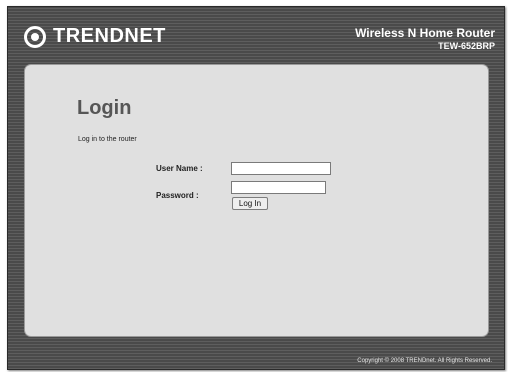 The height and width of the screenshot is (372, 508). What do you see at coordinates (466, 46) in the screenshot?
I see `product-model: TEW-652BRP` at bounding box center [466, 46].